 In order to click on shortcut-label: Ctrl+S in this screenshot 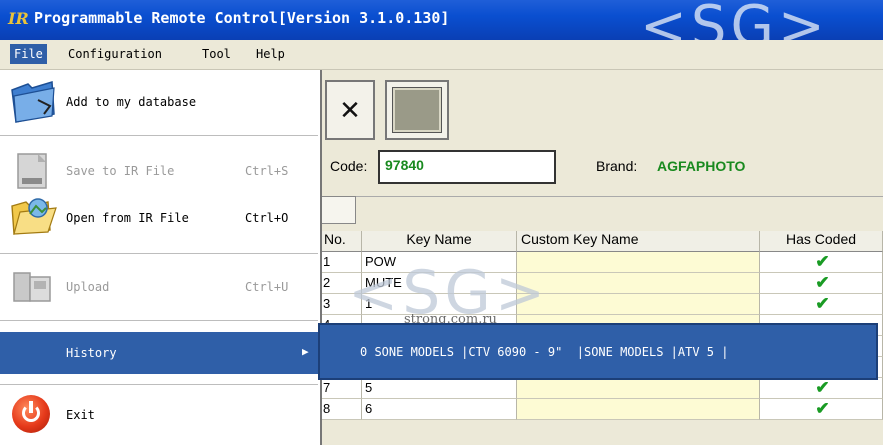, I will do `click(267, 171)`.